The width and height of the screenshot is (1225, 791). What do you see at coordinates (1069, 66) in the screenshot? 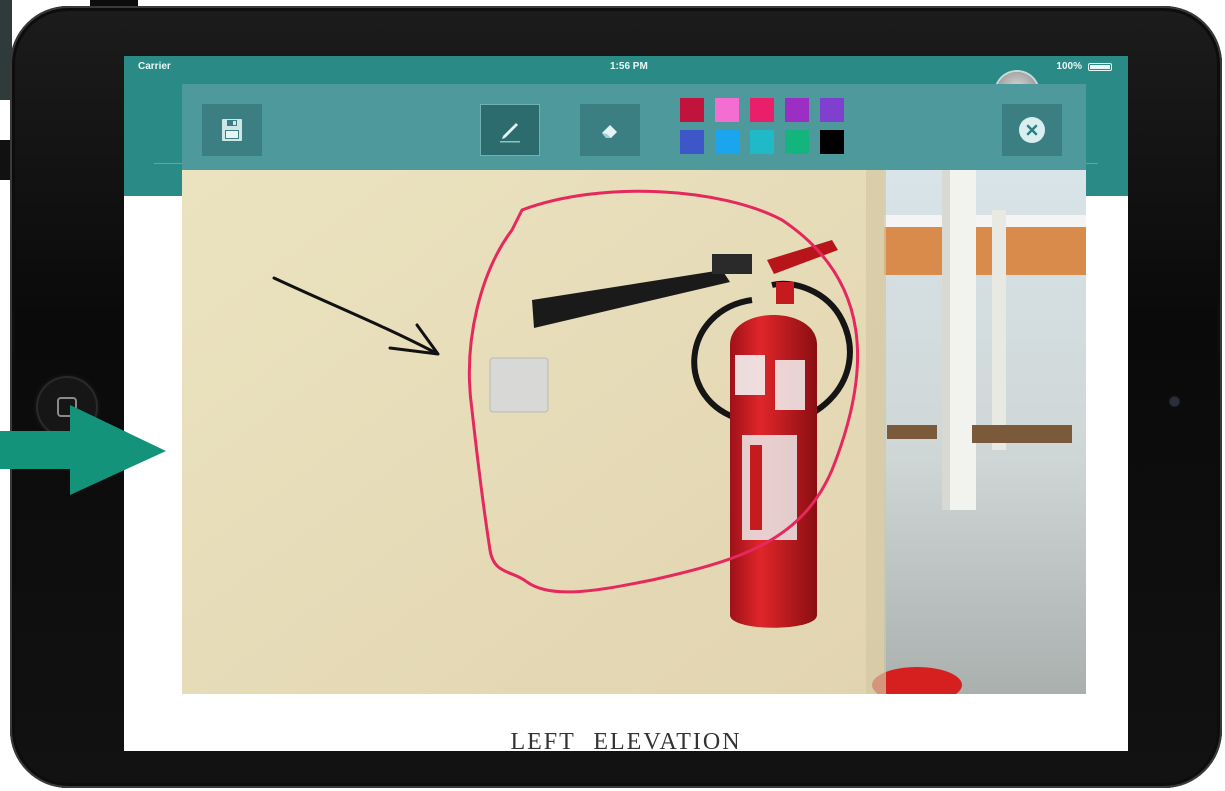
I see `battery-percent: 100%` at bounding box center [1069, 66].